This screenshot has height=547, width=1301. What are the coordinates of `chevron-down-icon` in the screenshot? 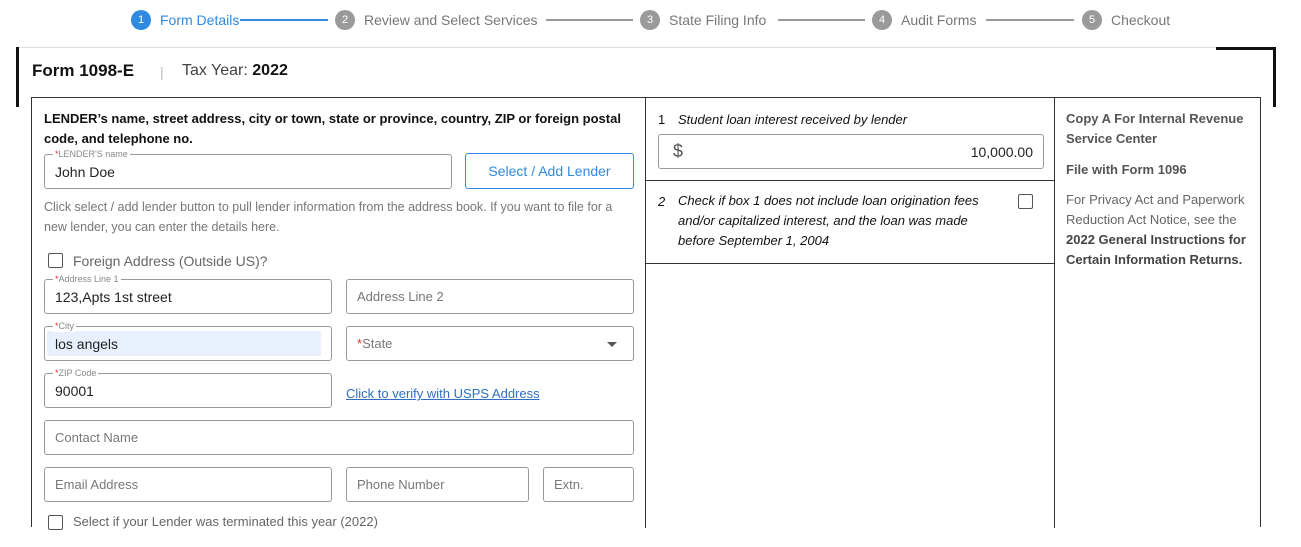 It's located at (612, 344).